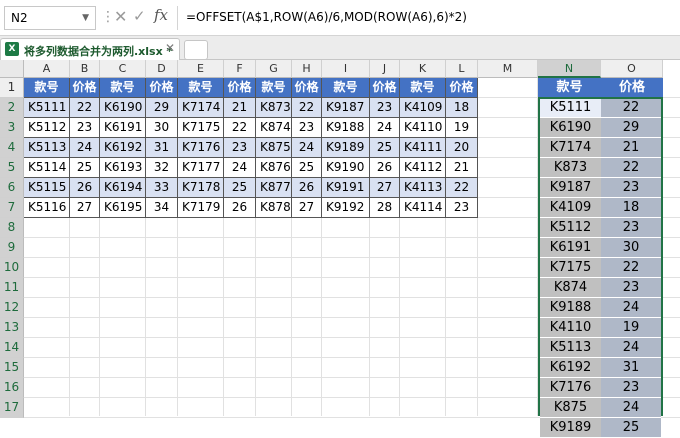 The image size is (680, 438). I want to click on table-cell: 29, so click(162, 108).